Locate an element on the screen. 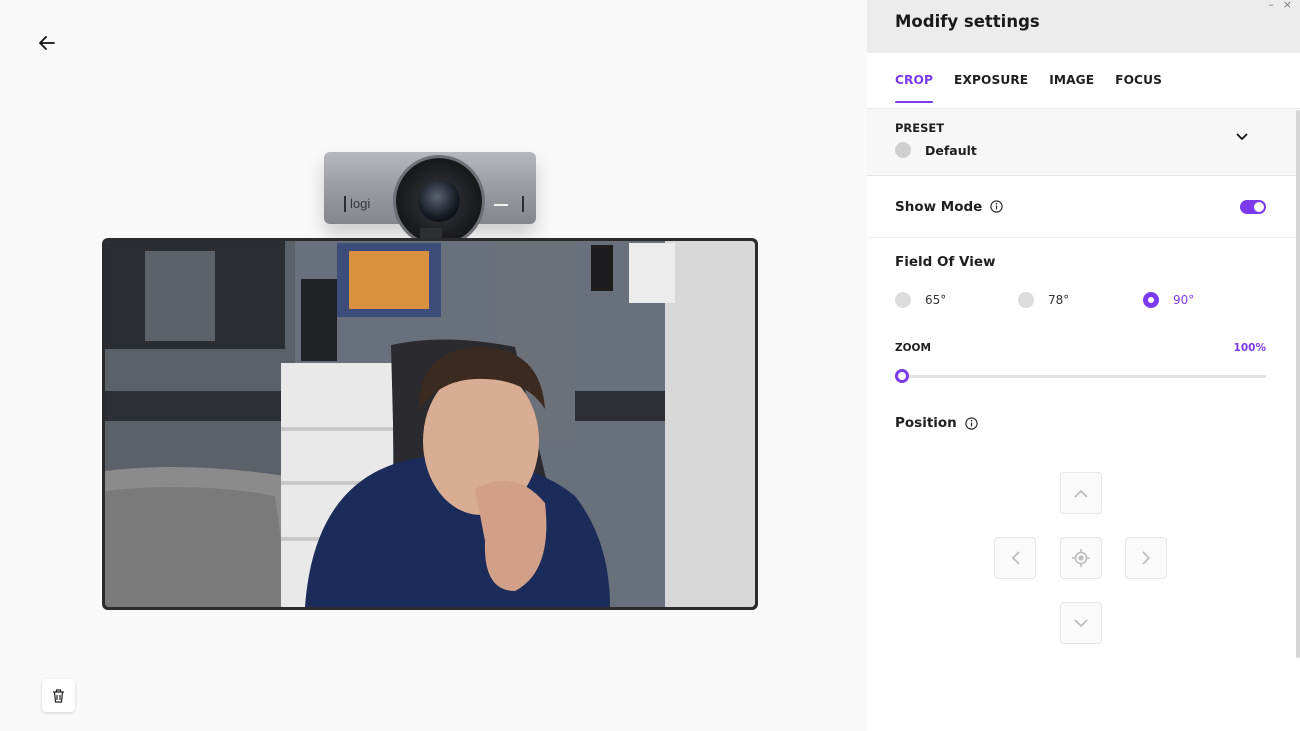 The height and width of the screenshot is (731, 1300). pan-right-button is located at coordinates (1146, 558).